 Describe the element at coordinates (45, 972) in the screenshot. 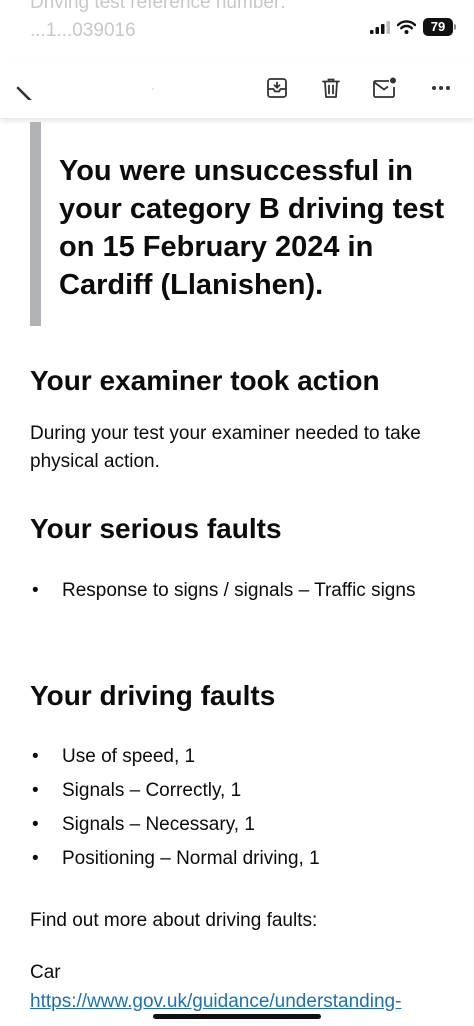

I see `vehicle-label: Car` at that location.